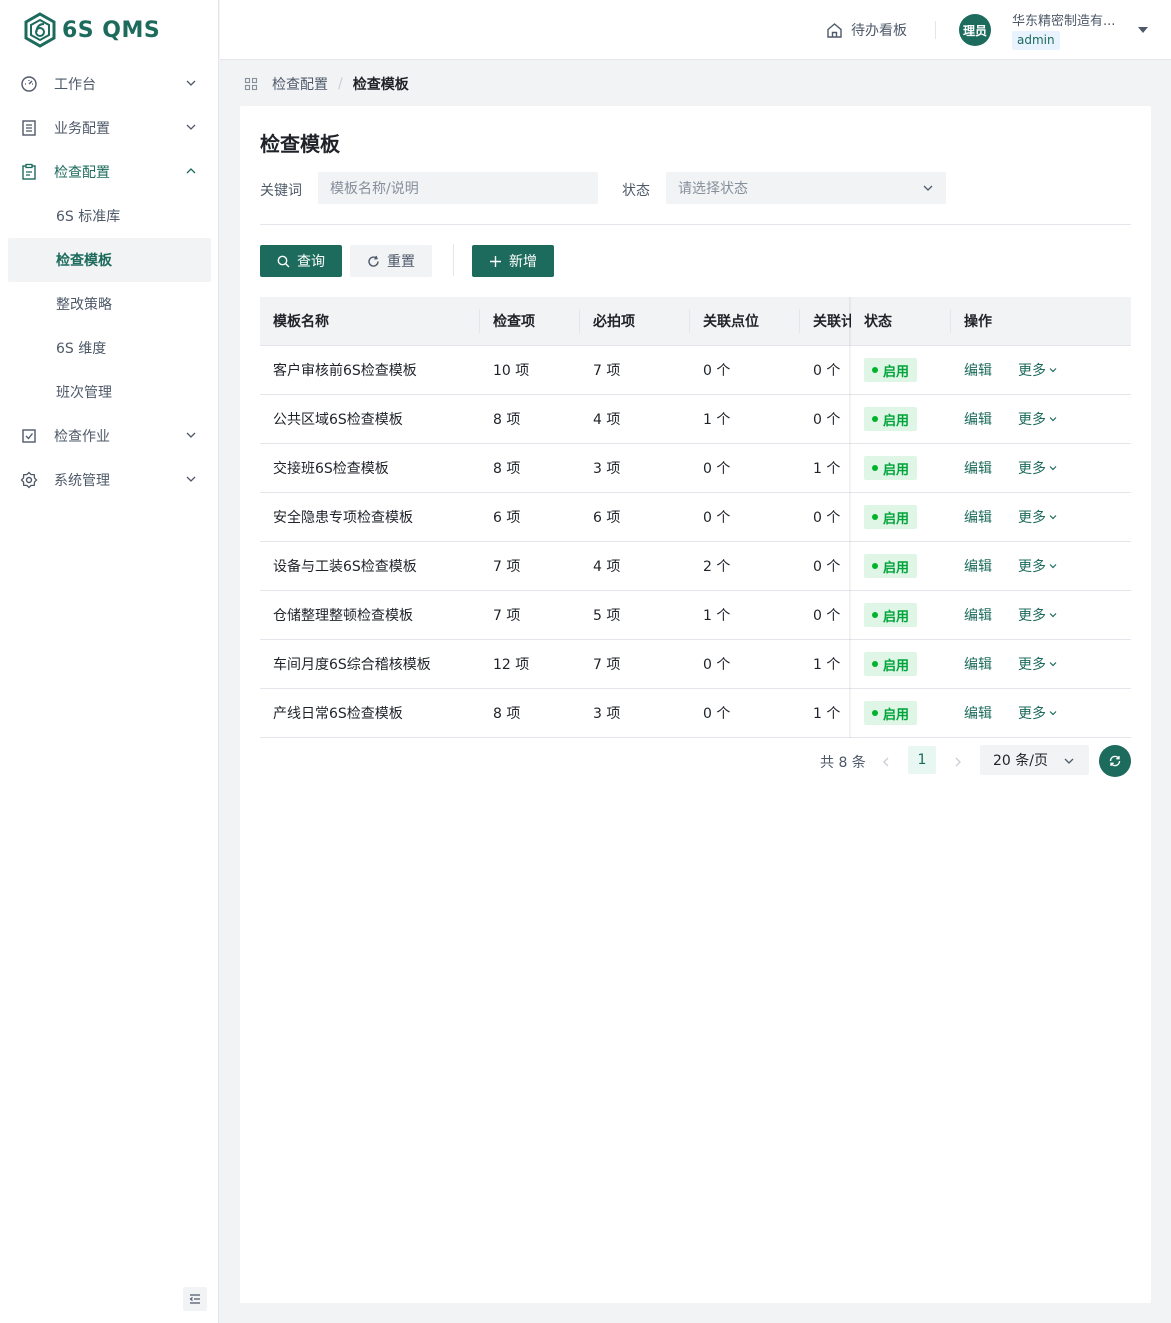 The height and width of the screenshot is (1323, 1171). I want to click on logo-text: 6S QMS, so click(111, 30).